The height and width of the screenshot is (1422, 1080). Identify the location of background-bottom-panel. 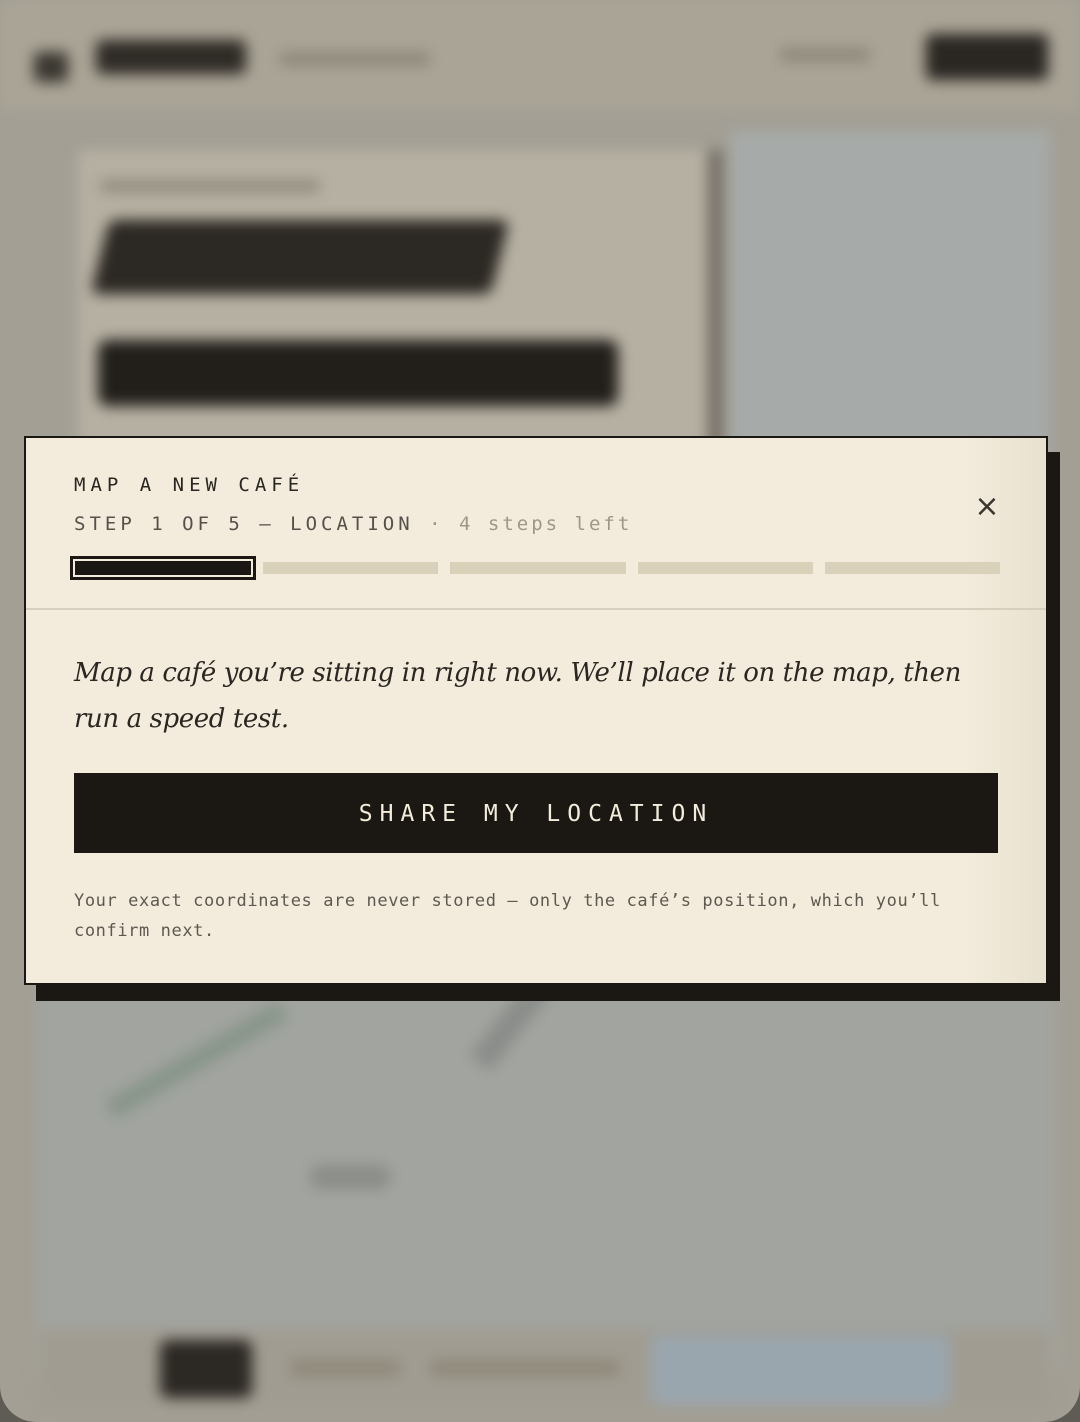
(800, 1370).